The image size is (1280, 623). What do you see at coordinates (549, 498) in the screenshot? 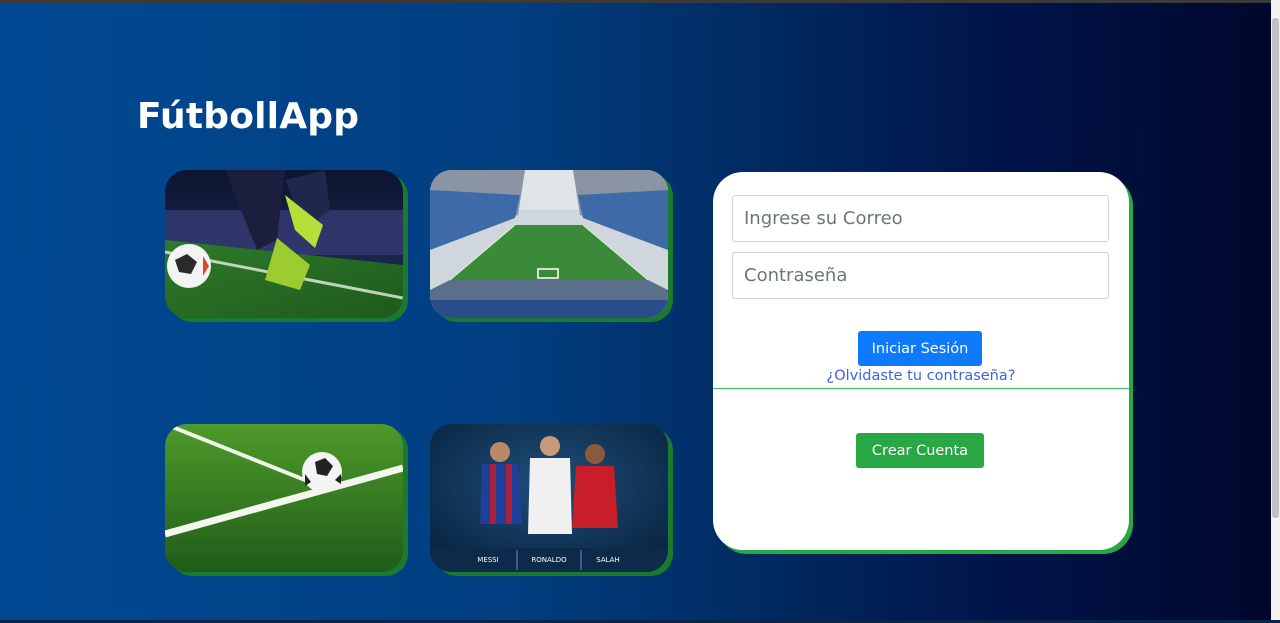
I see `players-poster-photo: MESSI RONALDO SALAH` at bounding box center [549, 498].